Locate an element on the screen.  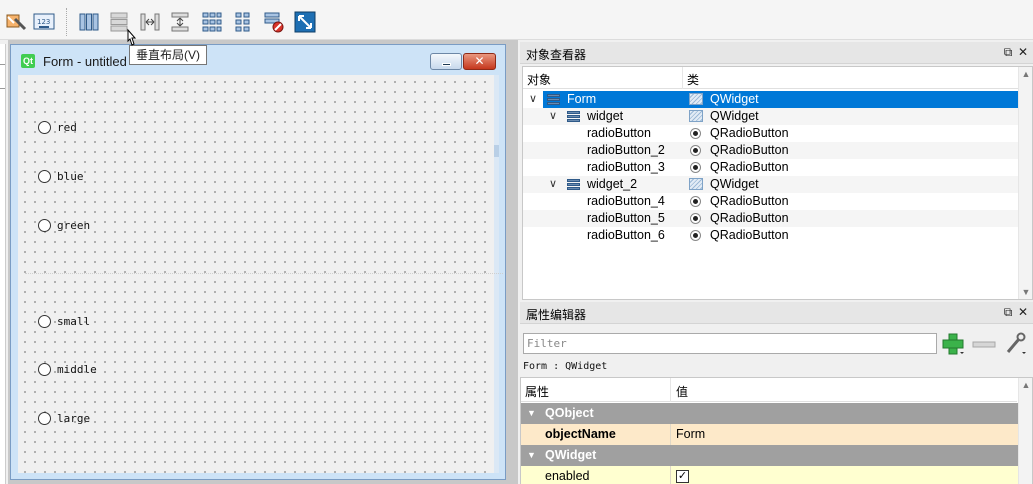
close-button: ✕ is located at coordinates (479, 61).